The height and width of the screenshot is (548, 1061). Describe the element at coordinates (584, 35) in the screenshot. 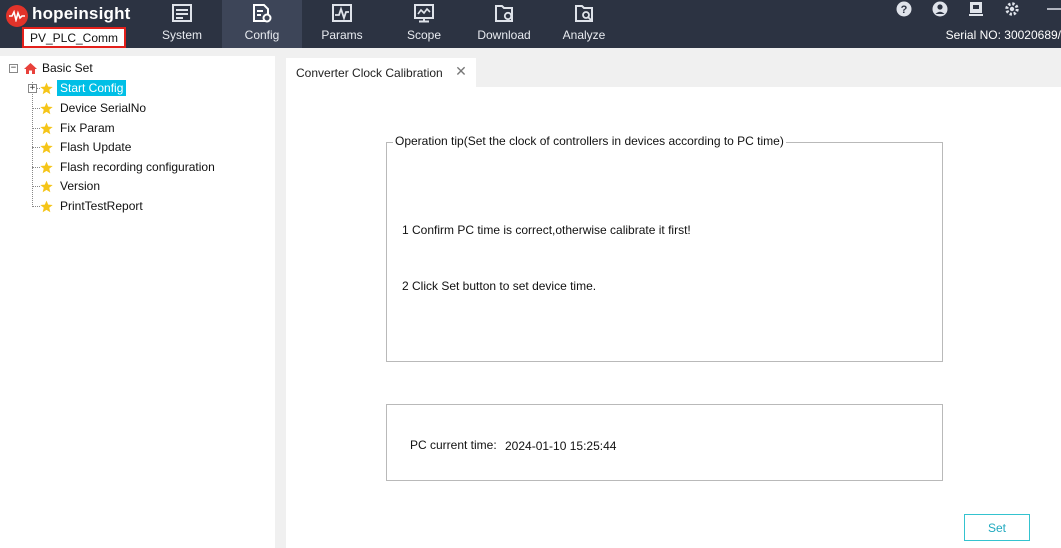

I see `toolbar-analyze-label: Analyze` at that location.